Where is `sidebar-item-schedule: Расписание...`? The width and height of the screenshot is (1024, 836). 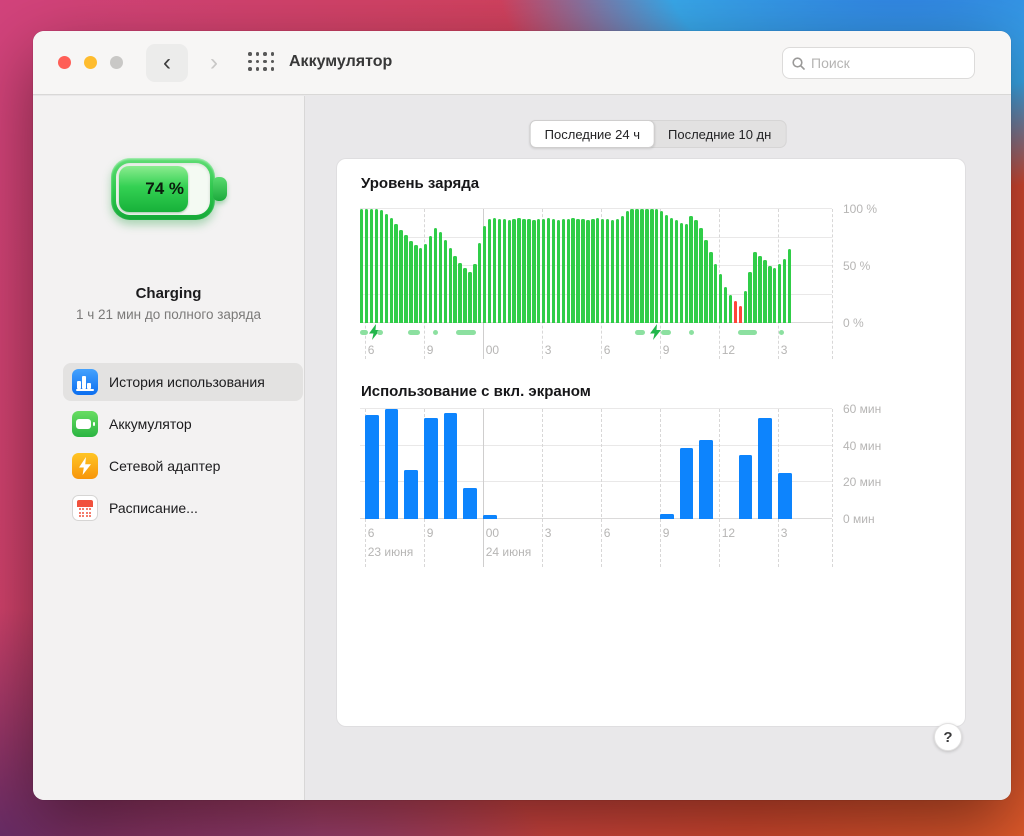 sidebar-item-schedule: Расписание... is located at coordinates (183, 508).